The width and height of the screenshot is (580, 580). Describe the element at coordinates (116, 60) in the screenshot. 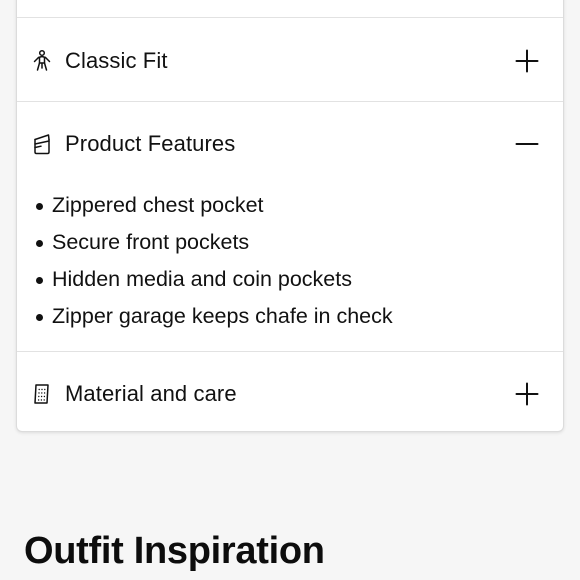

I see `accordion-title-classic-fit: Classic Fit` at that location.